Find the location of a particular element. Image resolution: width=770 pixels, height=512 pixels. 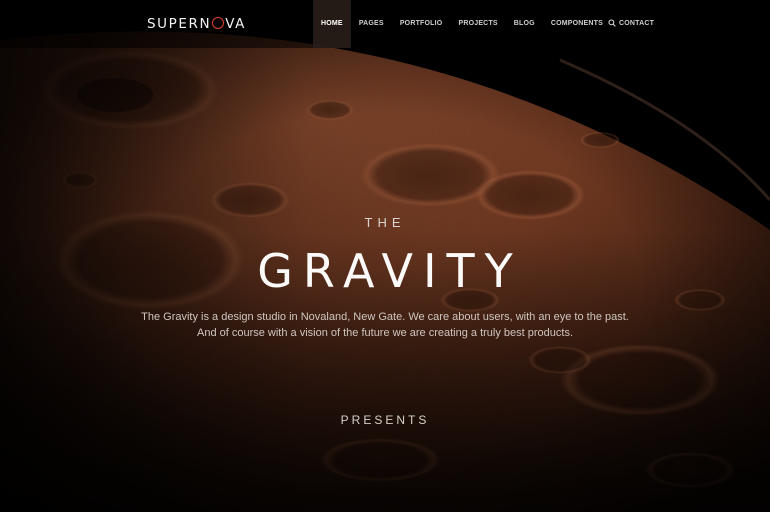

nav-item-home: HOME is located at coordinates (332, 24).